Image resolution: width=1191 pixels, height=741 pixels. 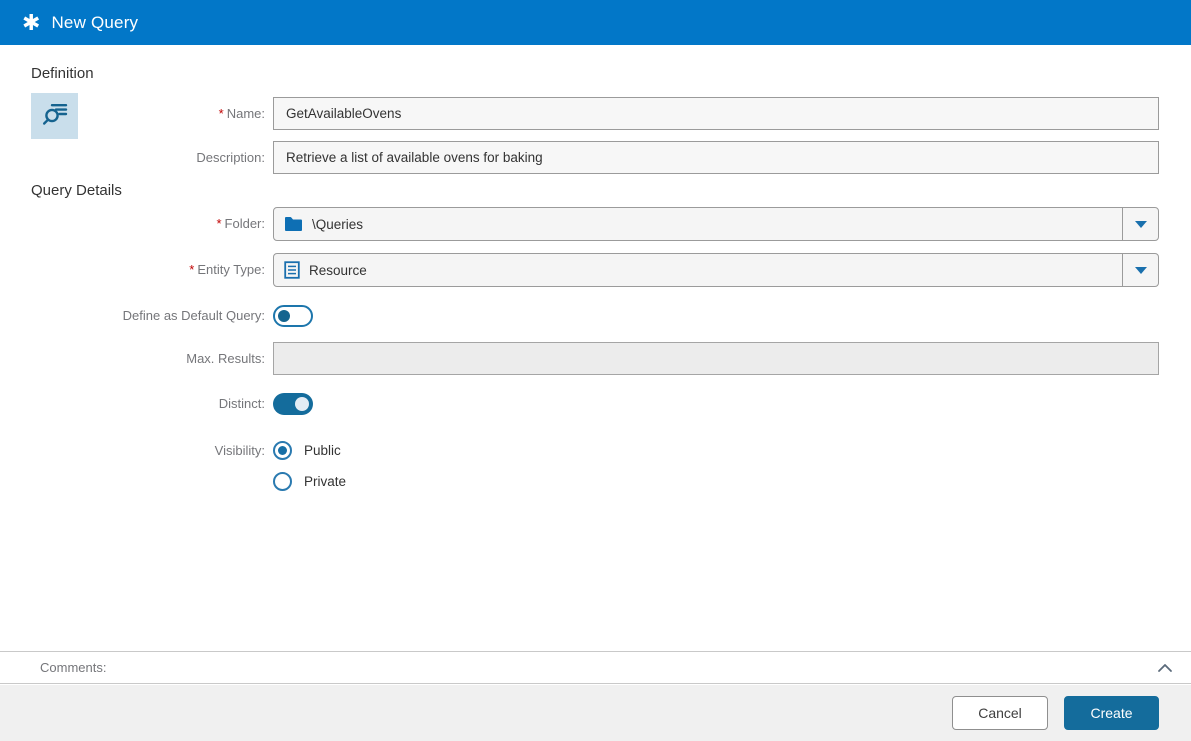 What do you see at coordinates (1111, 713) in the screenshot?
I see `create-button: Create` at bounding box center [1111, 713].